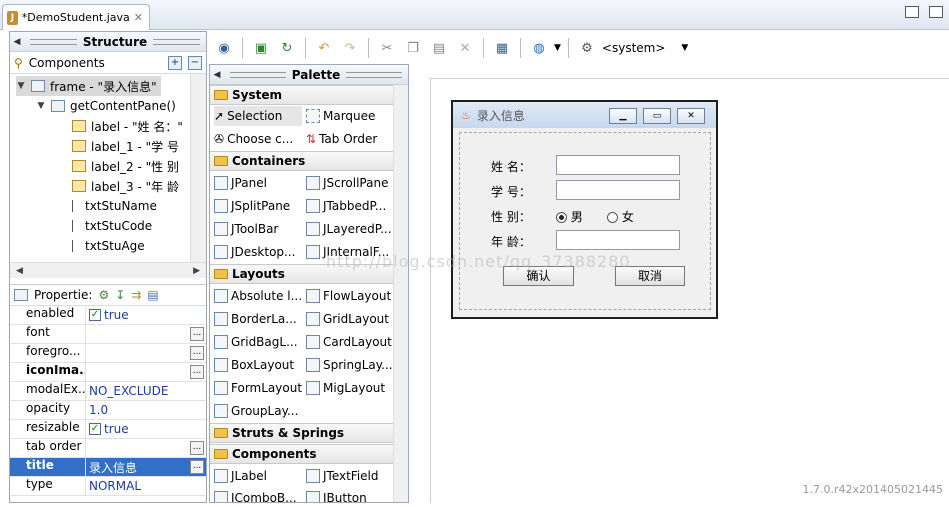  What do you see at coordinates (936, 12) in the screenshot?
I see `maximize-icon` at bounding box center [936, 12].